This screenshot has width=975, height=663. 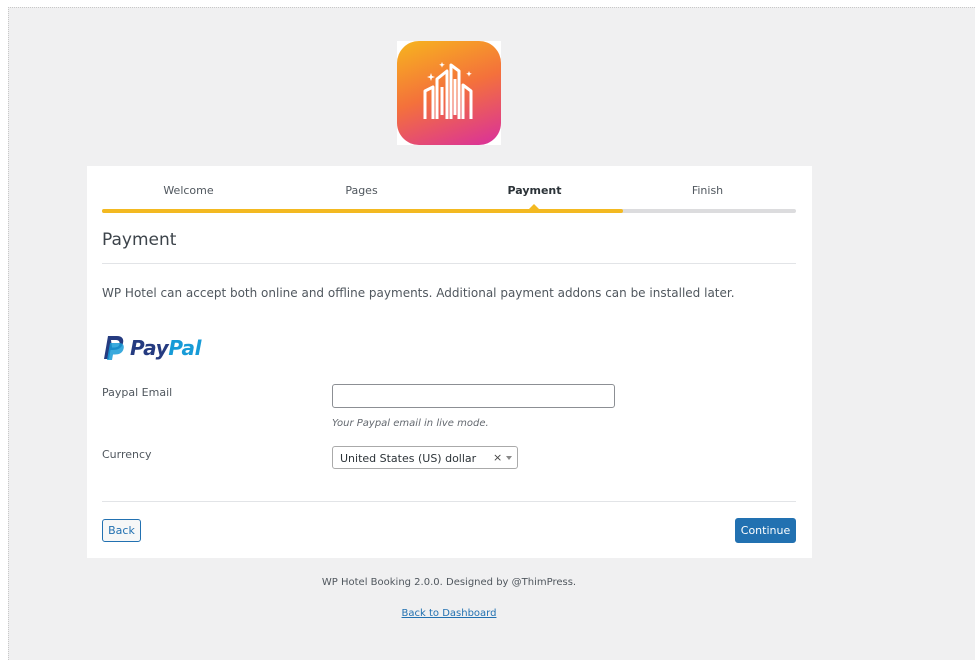 I want to click on currency-select: United States (US) dollar ×, so click(x=425, y=457).